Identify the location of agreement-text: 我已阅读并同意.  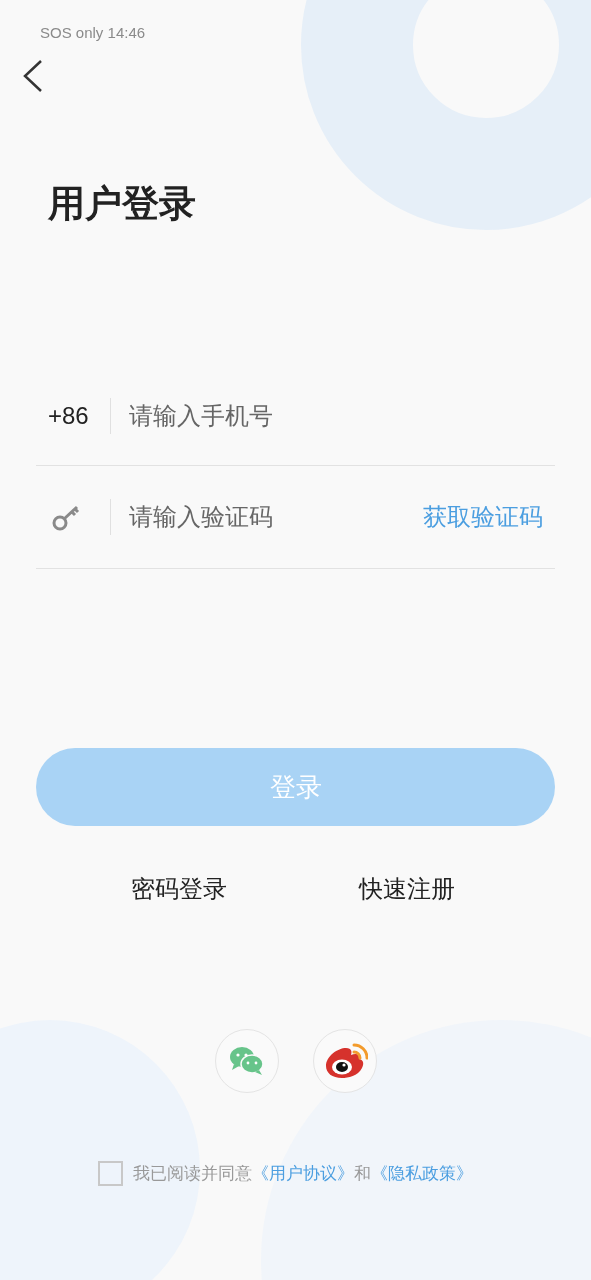
(192, 1174).